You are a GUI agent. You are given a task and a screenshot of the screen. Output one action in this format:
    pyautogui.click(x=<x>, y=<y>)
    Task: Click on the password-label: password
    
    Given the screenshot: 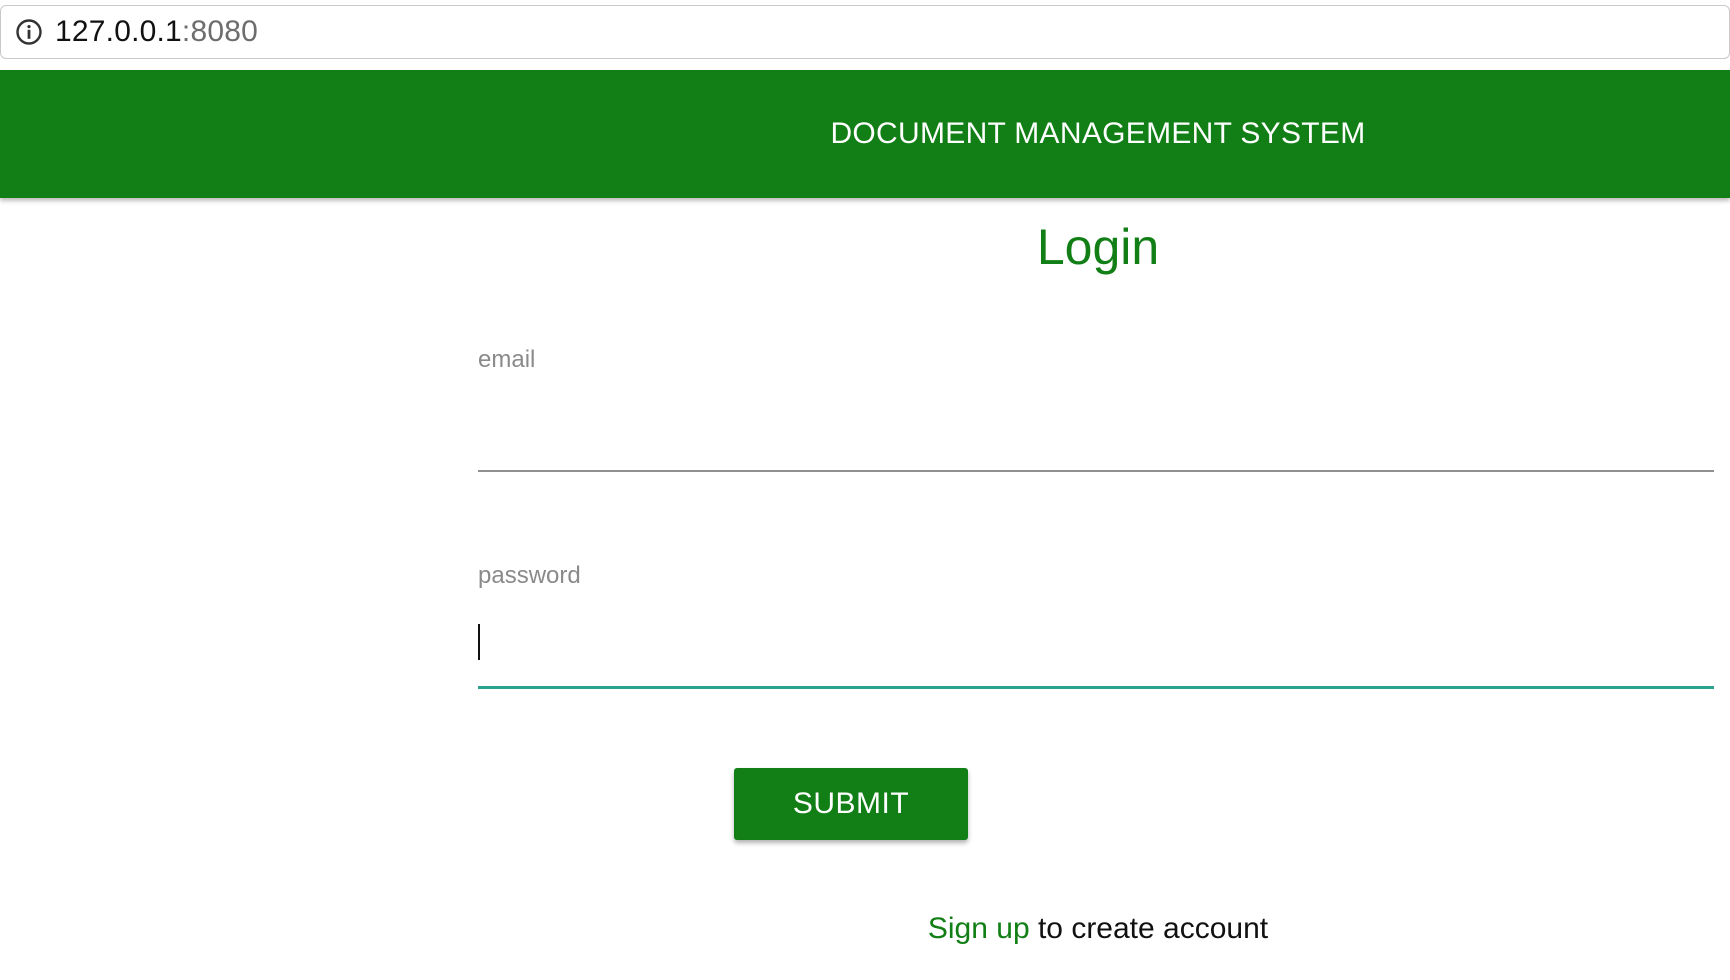 What is the action you would take?
    pyautogui.click(x=529, y=575)
    